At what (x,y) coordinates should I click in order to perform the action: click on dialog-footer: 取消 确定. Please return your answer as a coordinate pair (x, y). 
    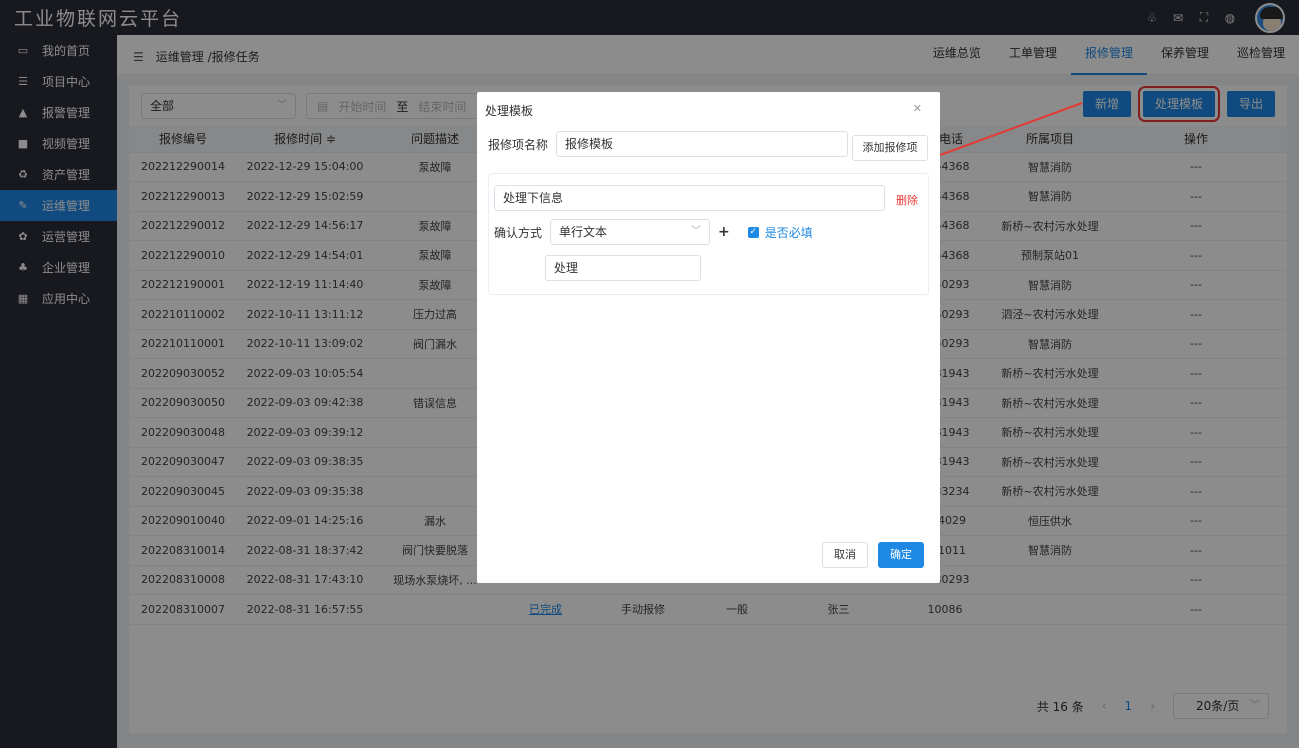
    Looking at the image, I should click on (873, 555).